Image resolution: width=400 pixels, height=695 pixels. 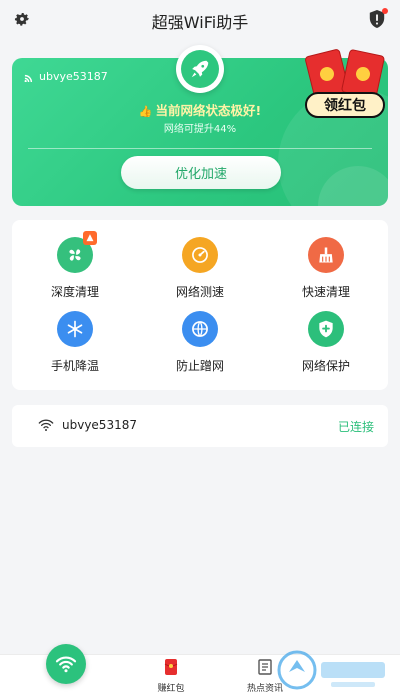 I want to click on news-icon, so click(x=265, y=667).